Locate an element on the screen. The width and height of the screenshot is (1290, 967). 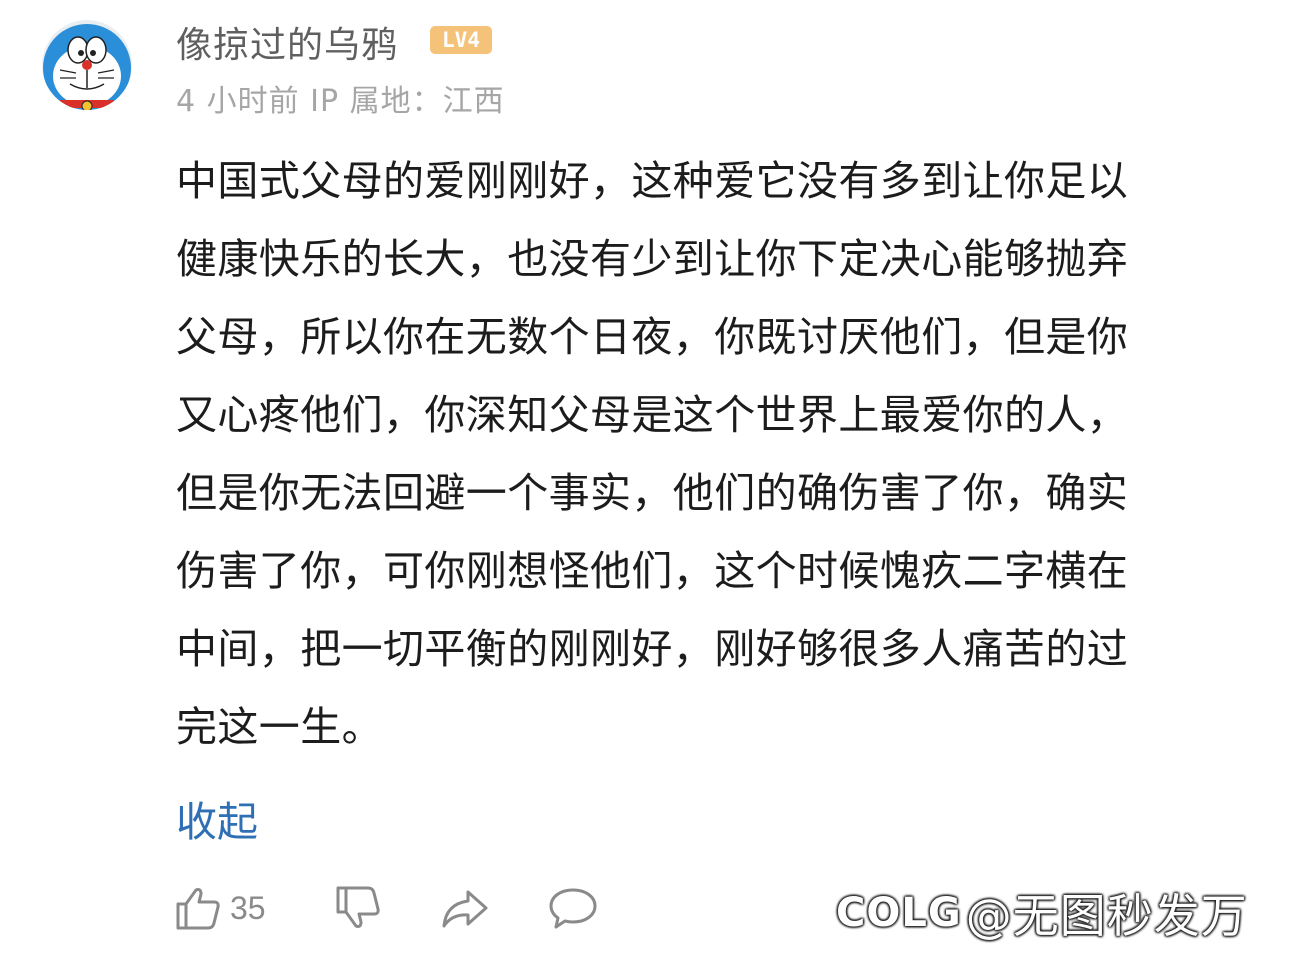
comment-line: 又心疼他们，你深知父母是这个世界上最爱你的人， is located at coordinates (652, 415).